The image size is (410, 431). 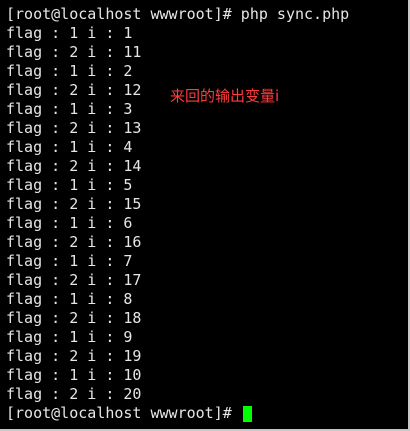 I want to click on output-line: flag : 2 i : 18, so click(x=74, y=318).